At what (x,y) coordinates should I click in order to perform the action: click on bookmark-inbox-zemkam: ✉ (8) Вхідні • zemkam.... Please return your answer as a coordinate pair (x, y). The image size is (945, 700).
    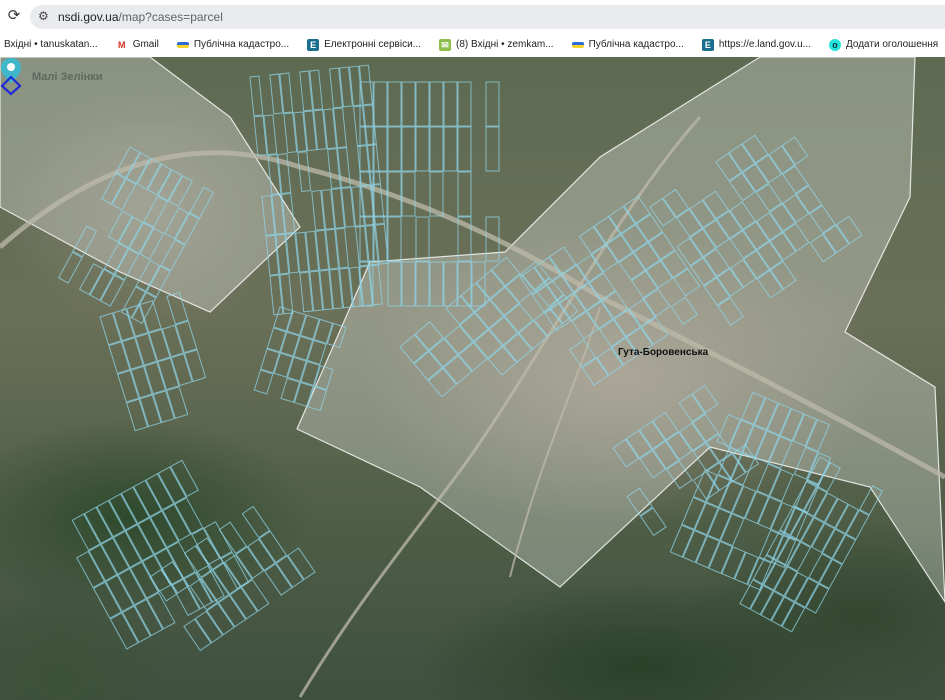
    Looking at the image, I should click on (496, 44).